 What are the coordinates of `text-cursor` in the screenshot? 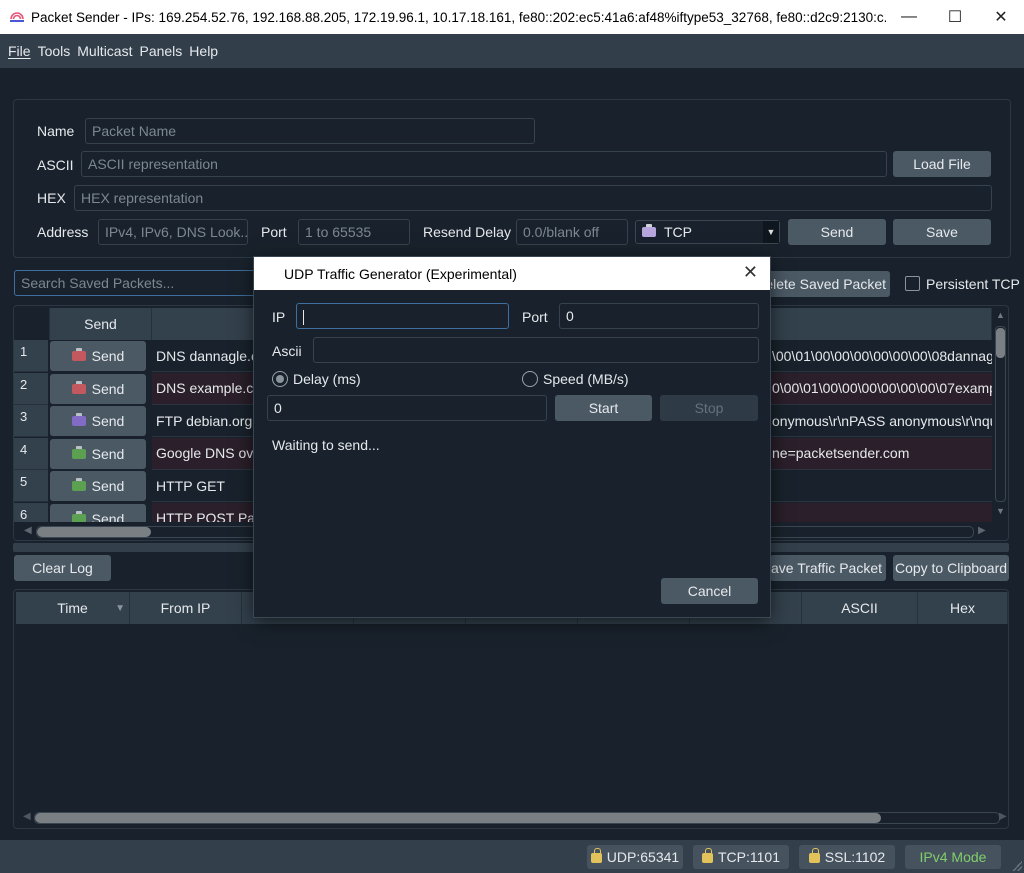 It's located at (303, 317).